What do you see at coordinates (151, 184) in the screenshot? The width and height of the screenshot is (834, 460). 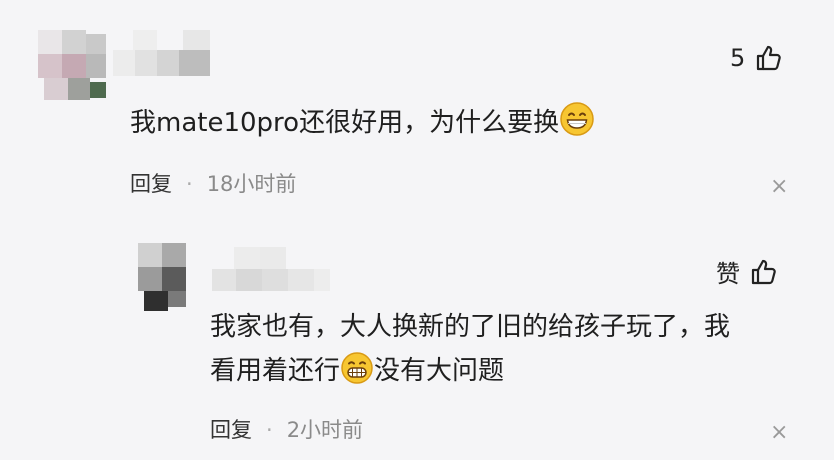 I see `reply-link: 回复` at bounding box center [151, 184].